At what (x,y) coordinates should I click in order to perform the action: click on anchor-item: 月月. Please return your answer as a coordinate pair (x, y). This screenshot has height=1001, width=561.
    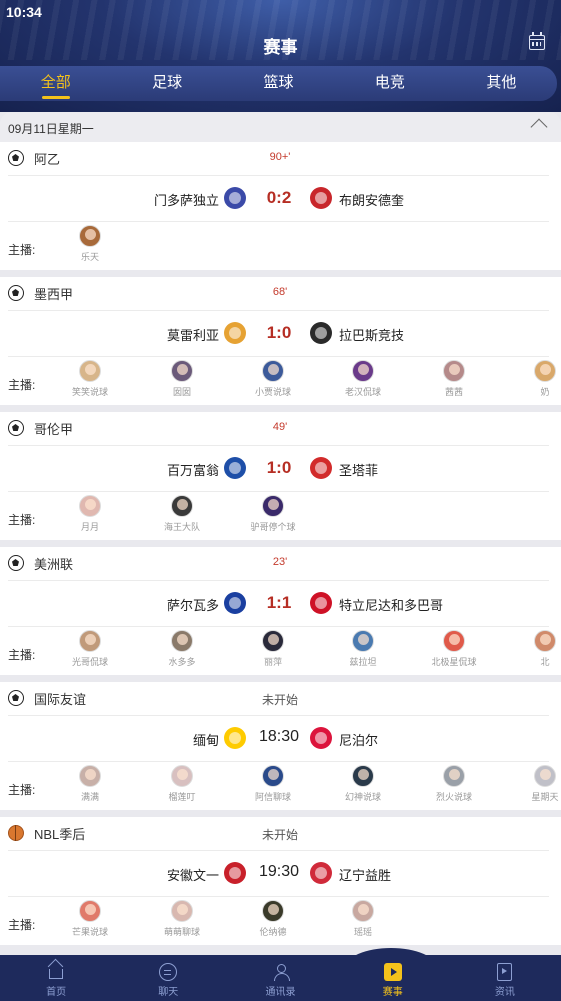
    Looking at the image, I should click on (90, 514).